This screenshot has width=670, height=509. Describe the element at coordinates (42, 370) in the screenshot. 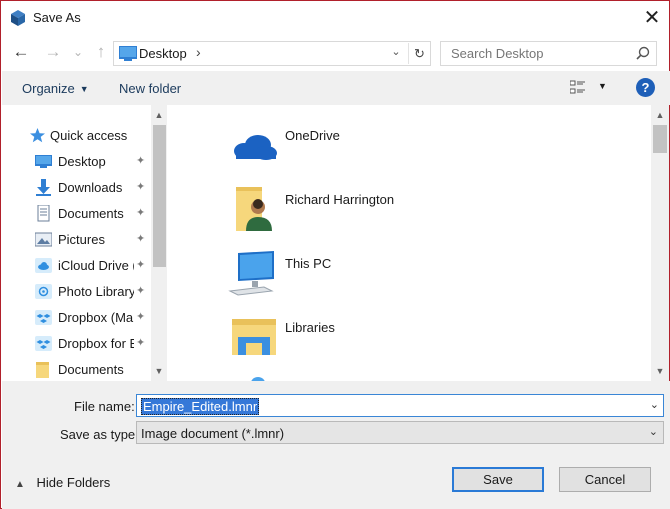

I see `folder-icon` at that location.